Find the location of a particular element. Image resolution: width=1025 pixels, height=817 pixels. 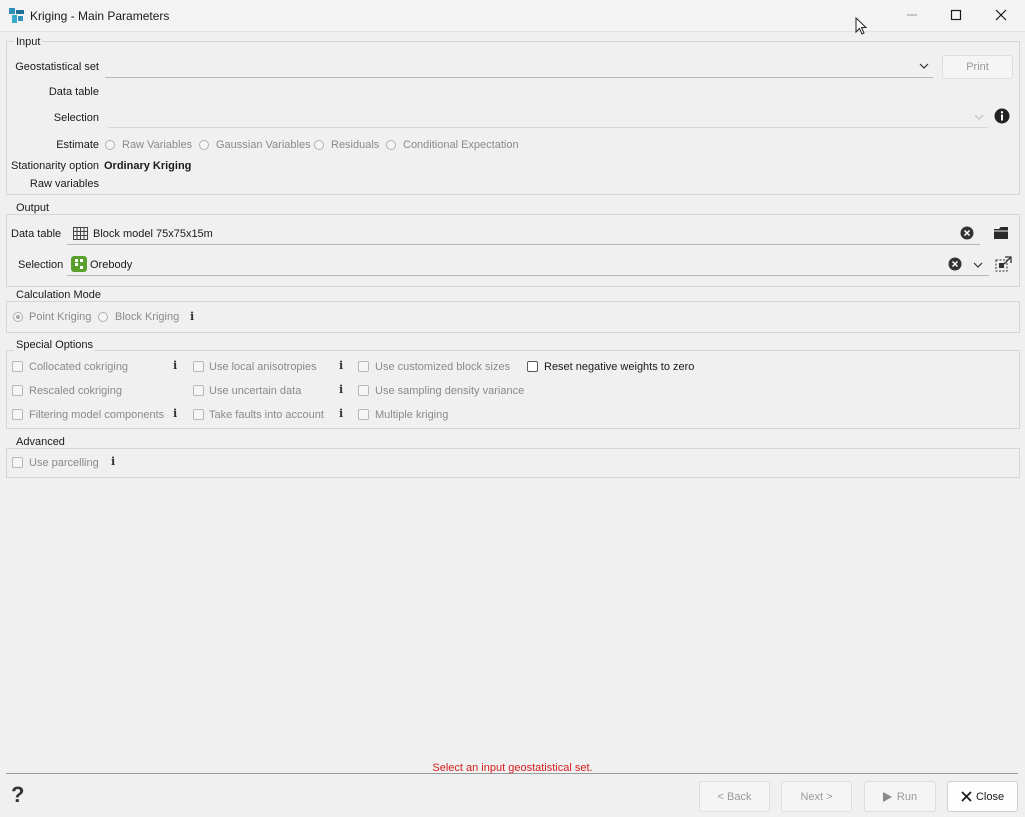

custom-block-label: Use customized block sizes is located at coordinates (443, 367).